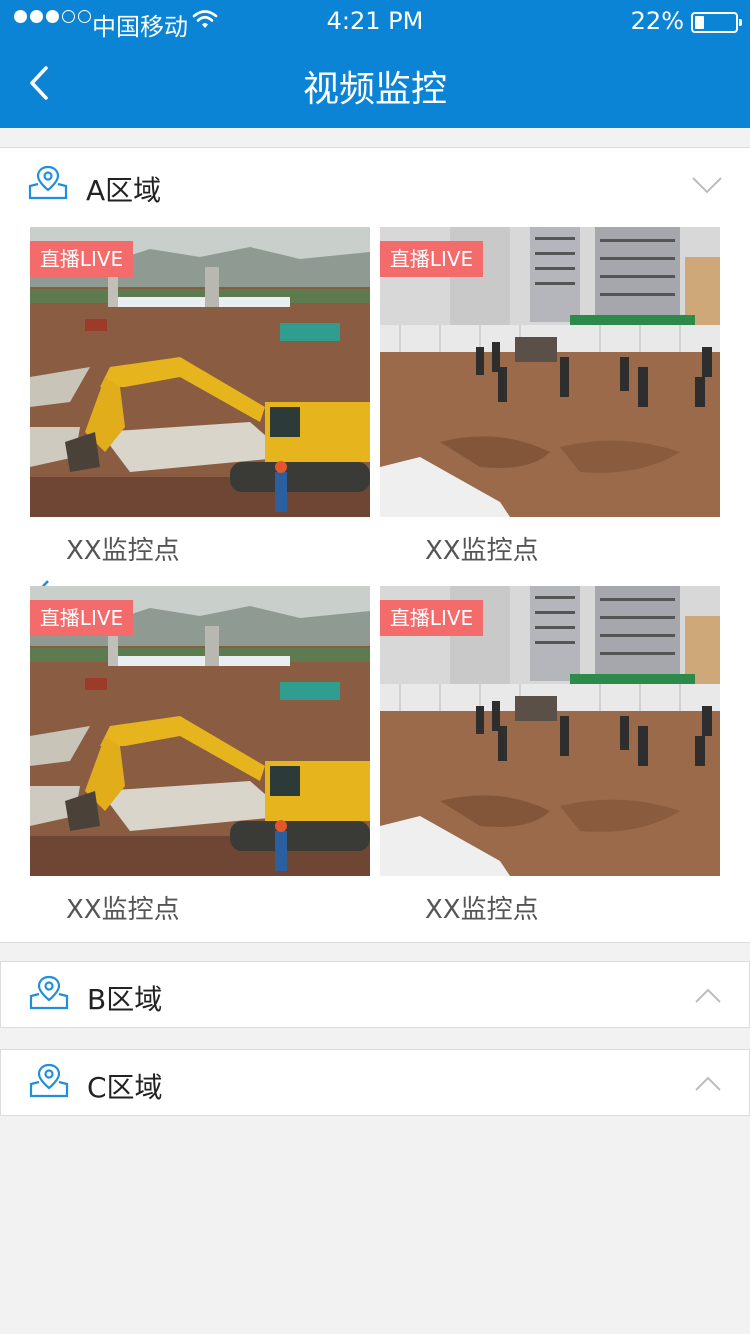  I want to click on region-name: A区域, so click(124, 190).